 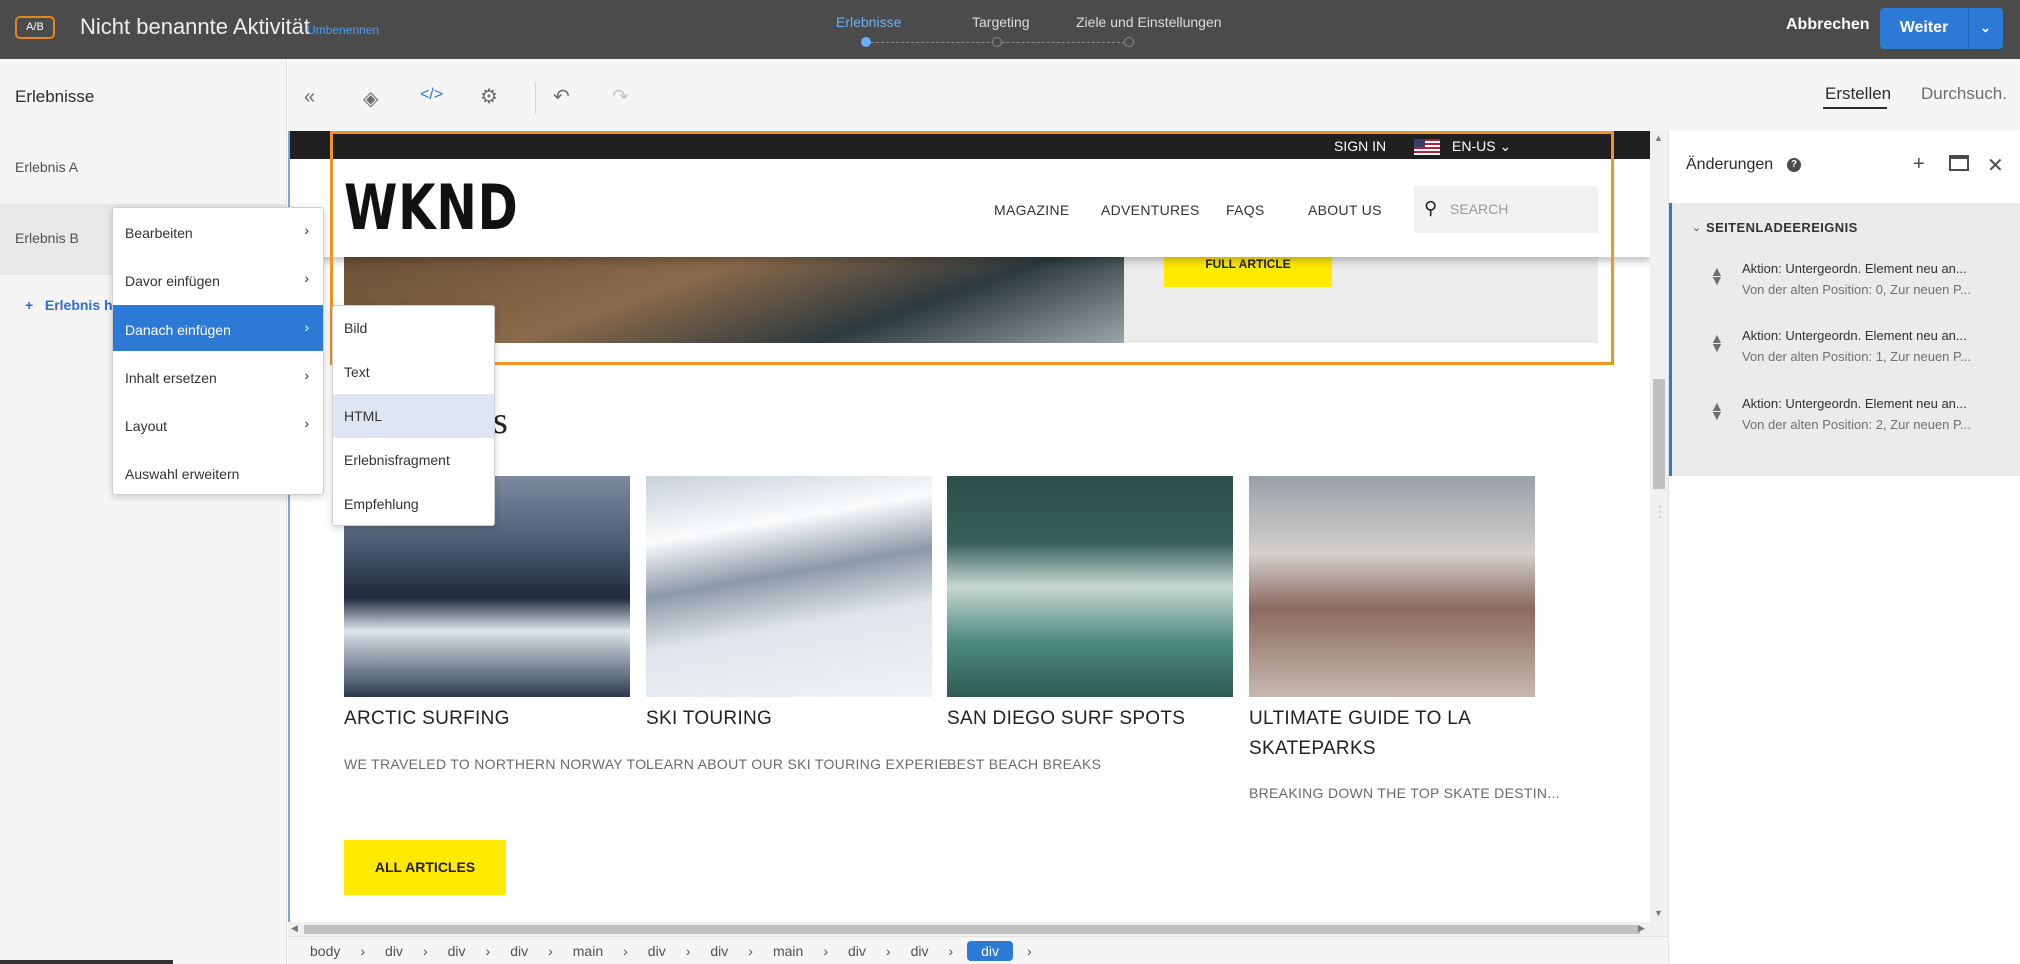 I want to click on submenu-item-recommendation: Empfehlung, so click(x=413, y=504).